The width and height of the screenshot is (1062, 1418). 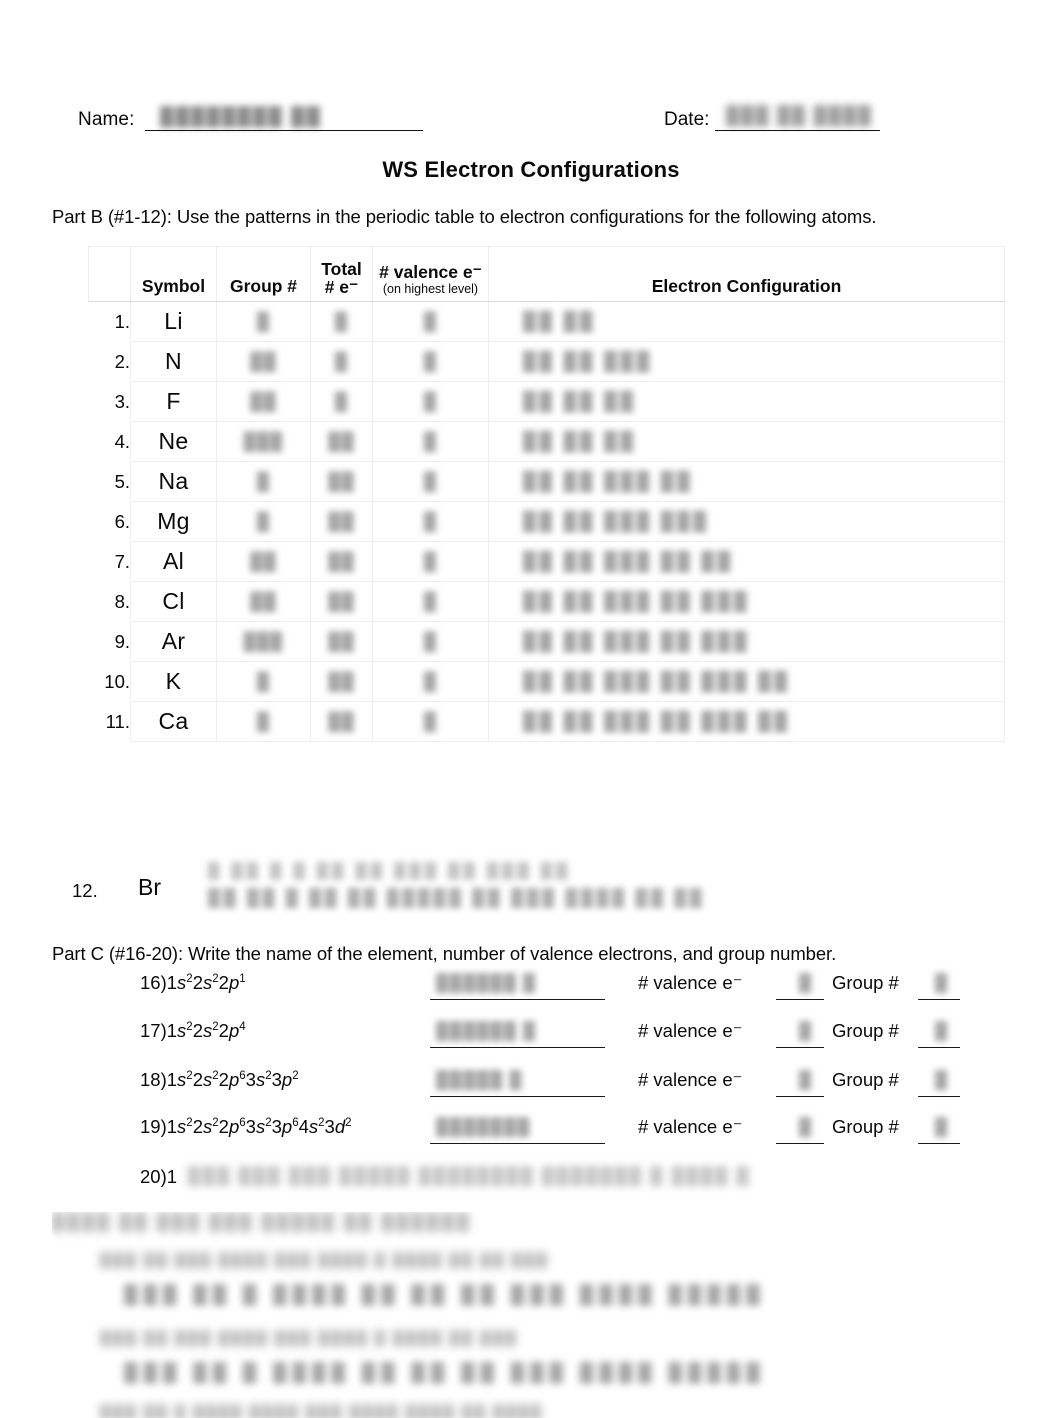 I want to click on row-configuration-answer: ██ ██ ███, so click(x=746, y=361).